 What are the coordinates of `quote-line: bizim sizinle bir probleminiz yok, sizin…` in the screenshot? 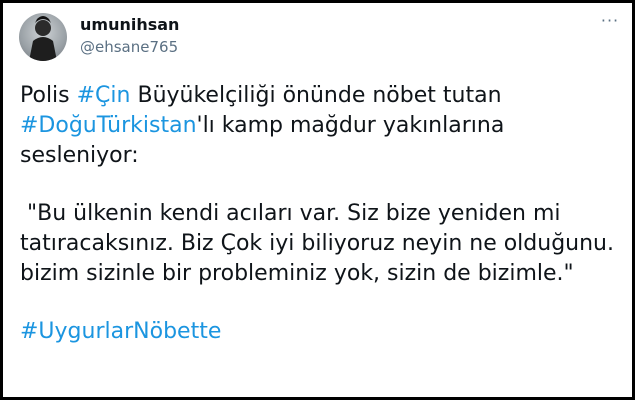 It's located at (297, 273).